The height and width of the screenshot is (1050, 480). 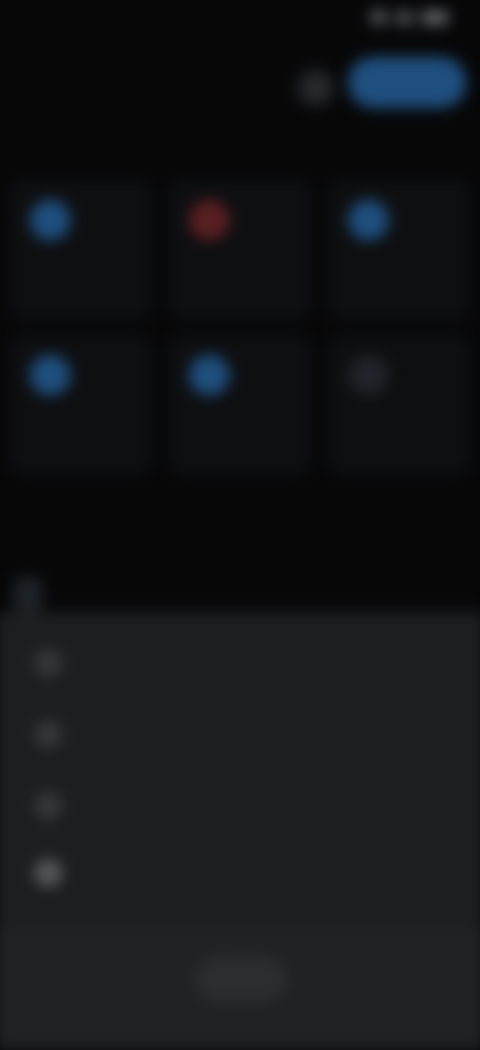 I want to click on close-button, so click(x=241, y=979).